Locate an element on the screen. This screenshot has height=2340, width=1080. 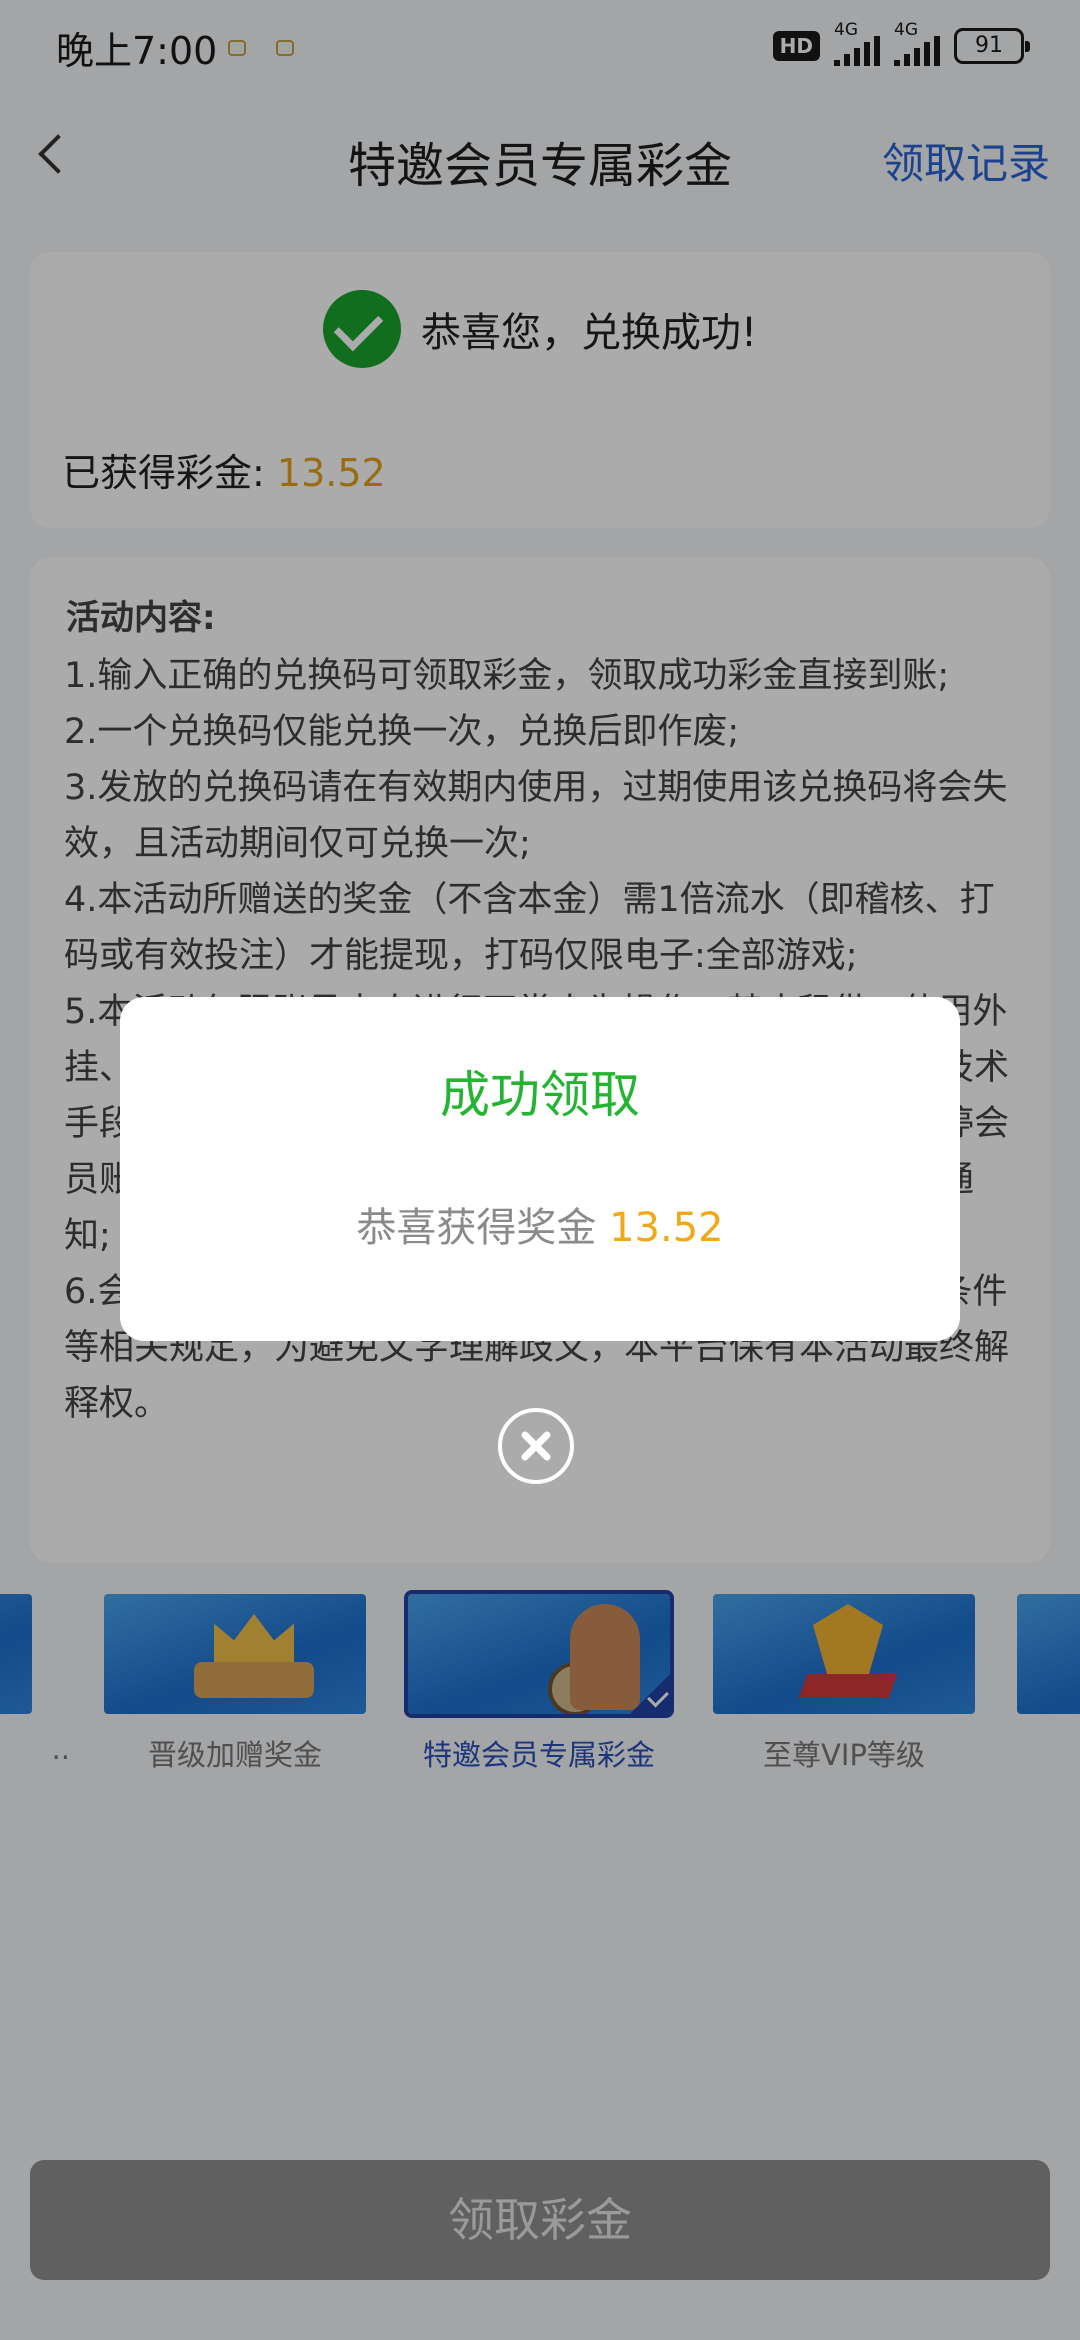
dialog-message: 恭喜获得奖金 13.52 is located at coordinates (540, 1224).